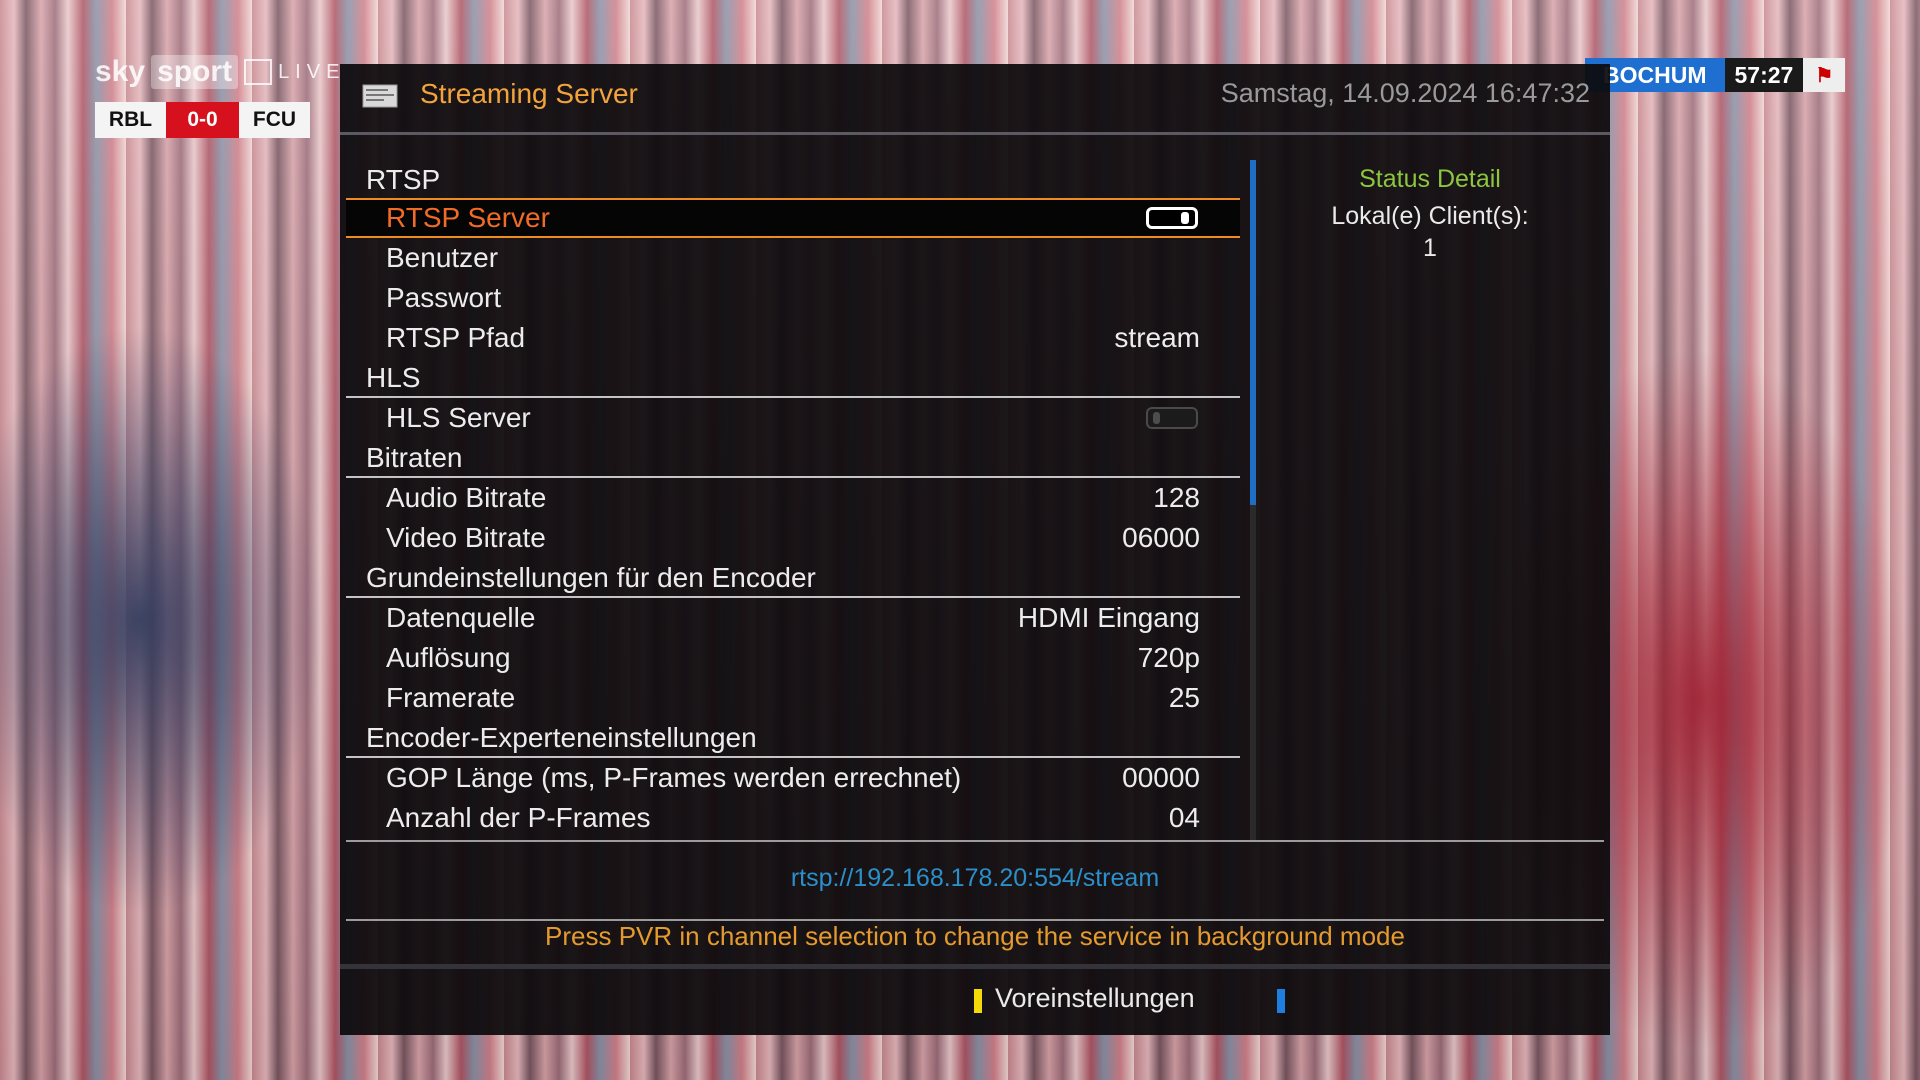 The width and height of the screenshot is (1920, 1080). What do you see at coordinates (978, 1001) in the screenshot?
I see `yellow-key-icon` at bounding box center [978, 1001].